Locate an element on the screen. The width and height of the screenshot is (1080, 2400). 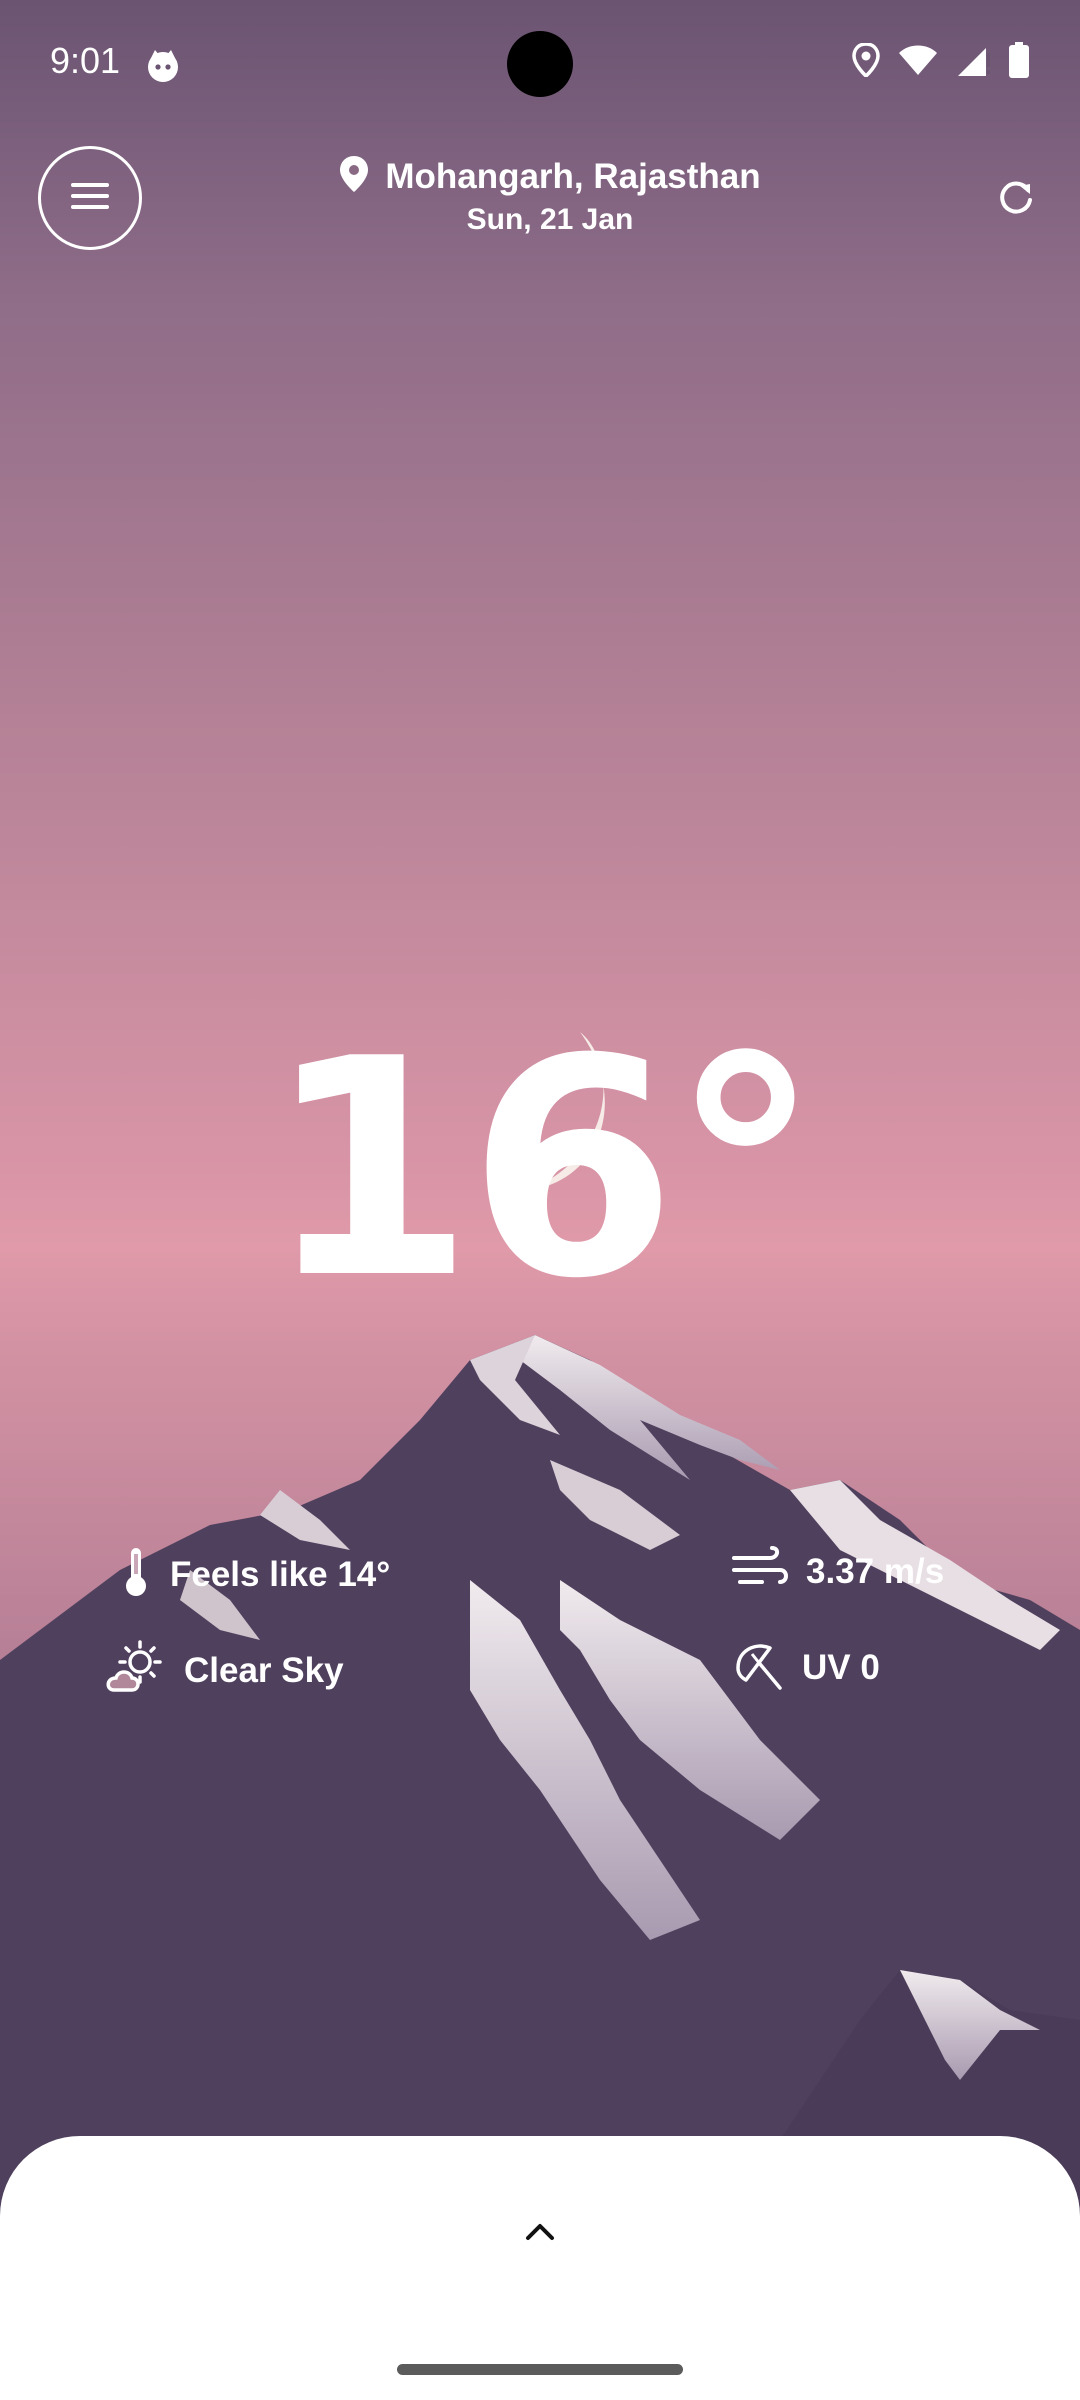
signal-icon is located at coordinates (973, 60).